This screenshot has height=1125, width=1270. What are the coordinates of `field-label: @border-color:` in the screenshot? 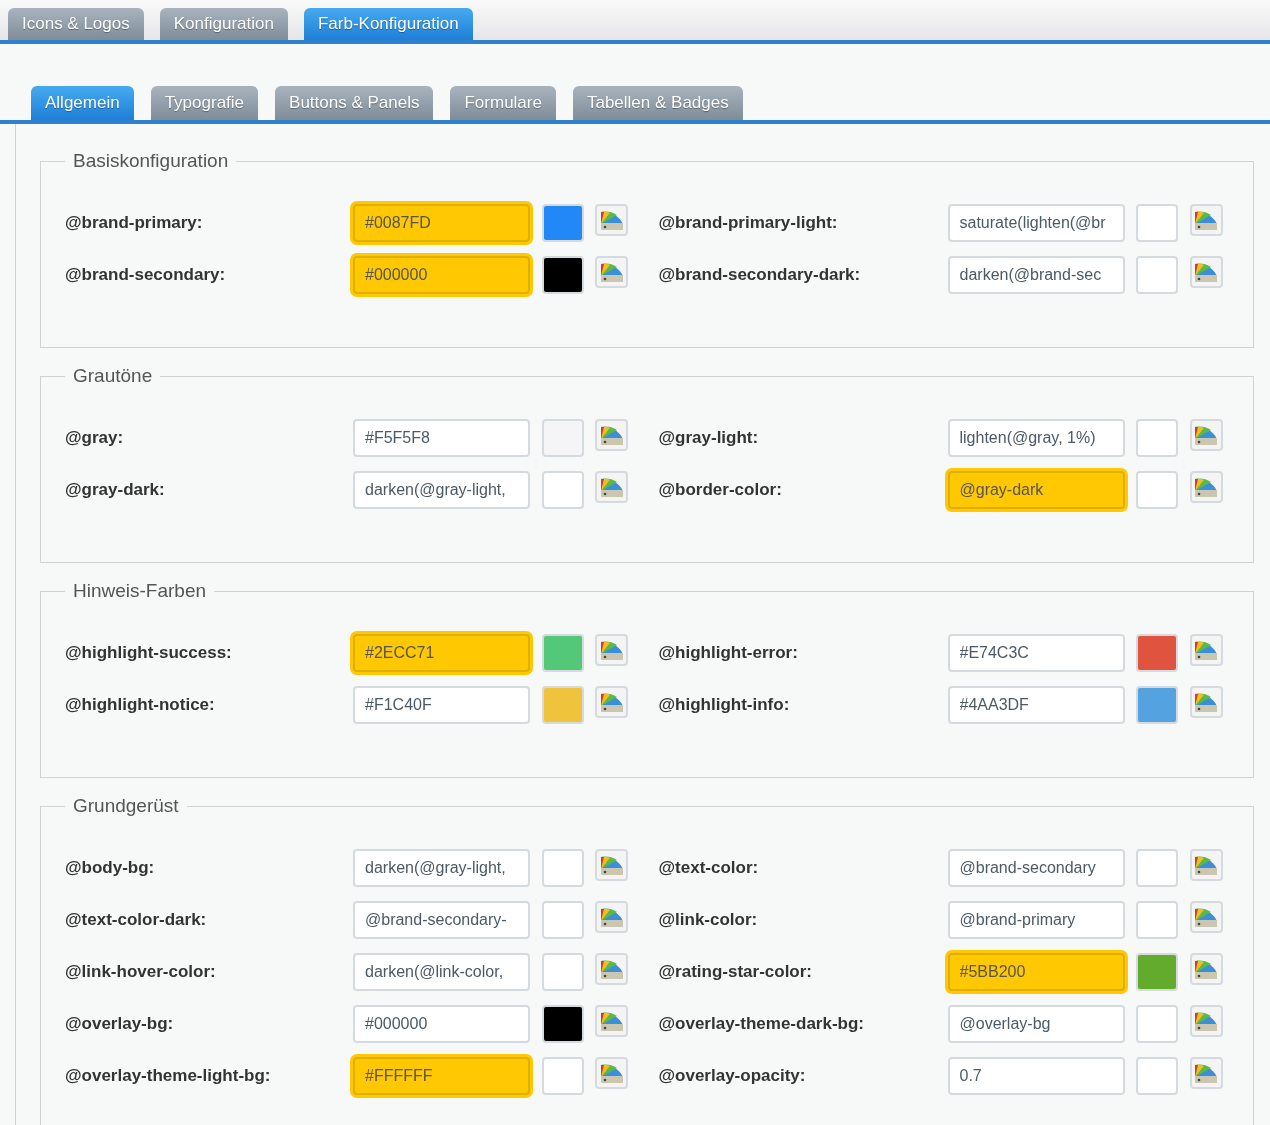 It's located at (720, 490).